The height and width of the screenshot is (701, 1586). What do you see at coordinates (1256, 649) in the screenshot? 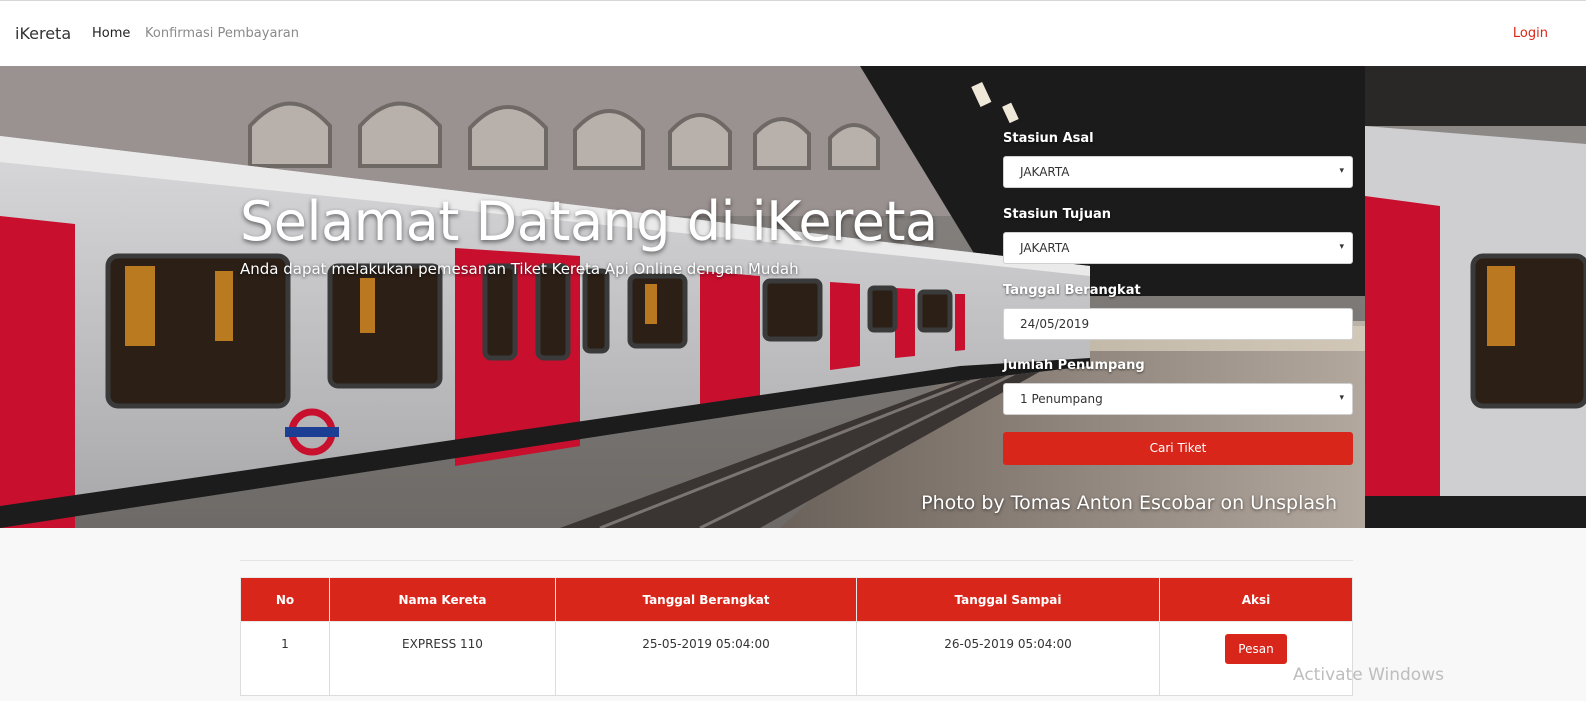
I see `pesan-button: Pesan` at bounding box center [1256, 649].